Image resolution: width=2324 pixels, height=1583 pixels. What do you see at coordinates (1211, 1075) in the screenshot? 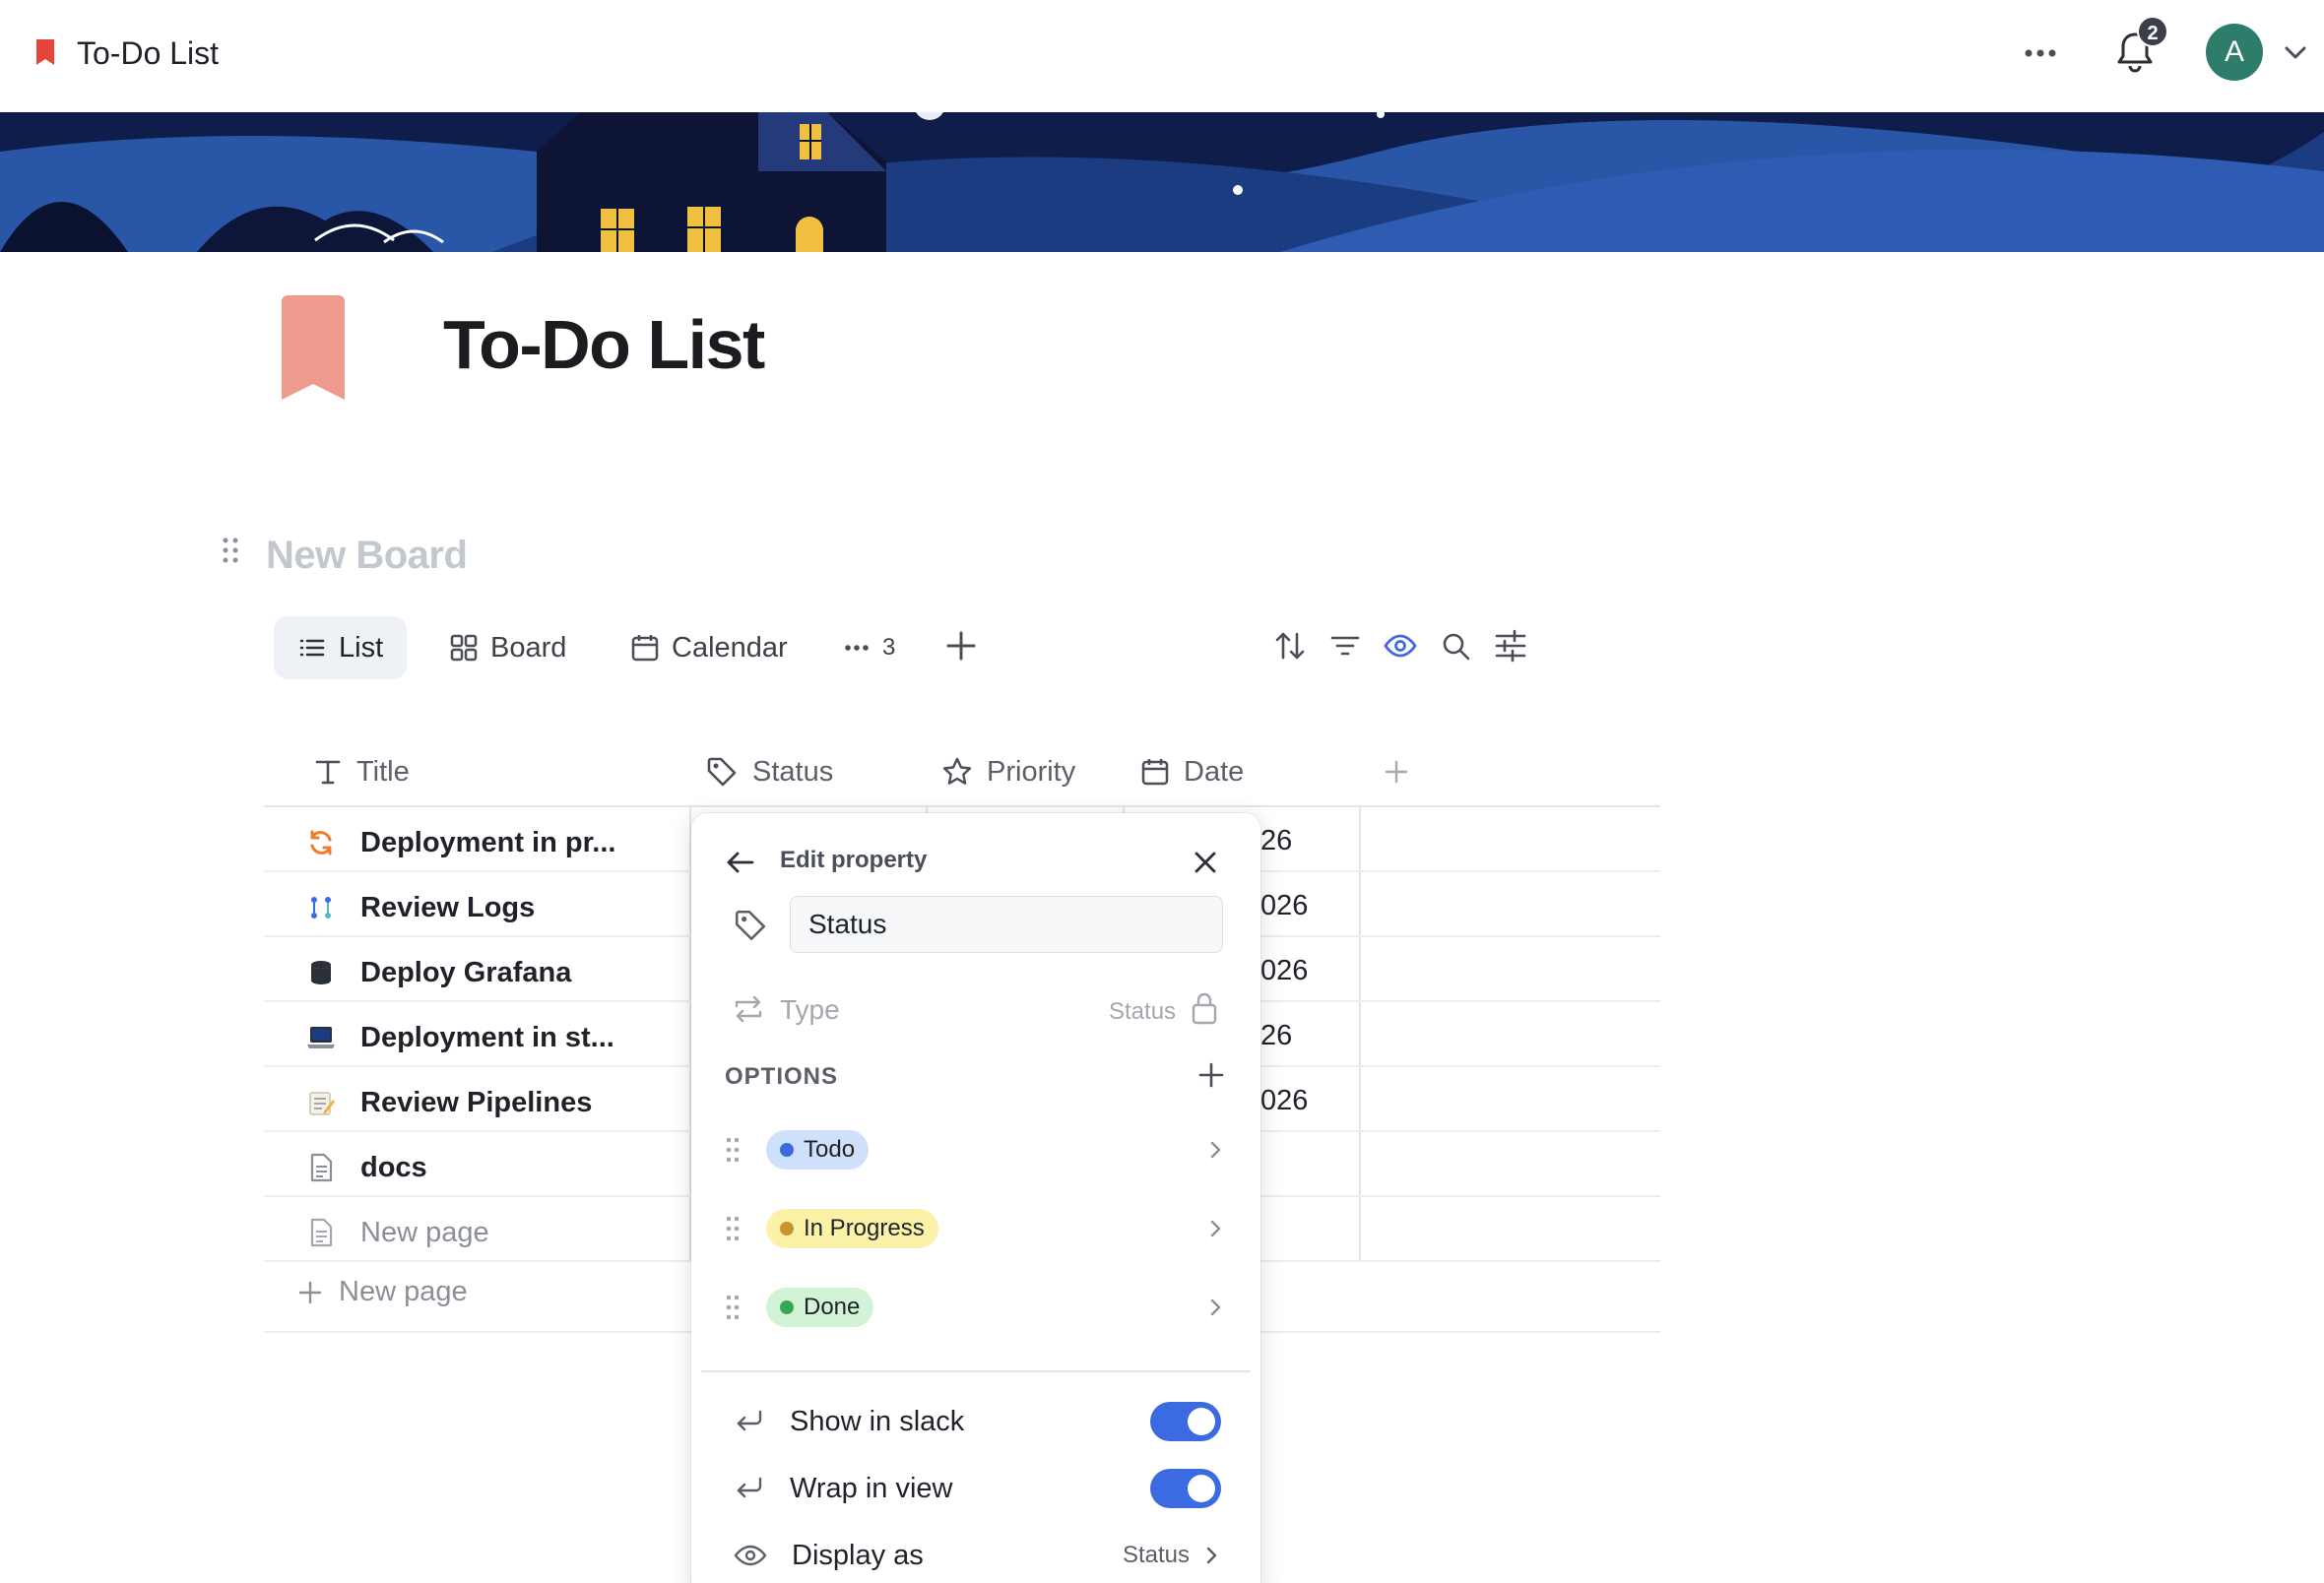
I see `add-option-icon` at bounding box center [1211, 1075].